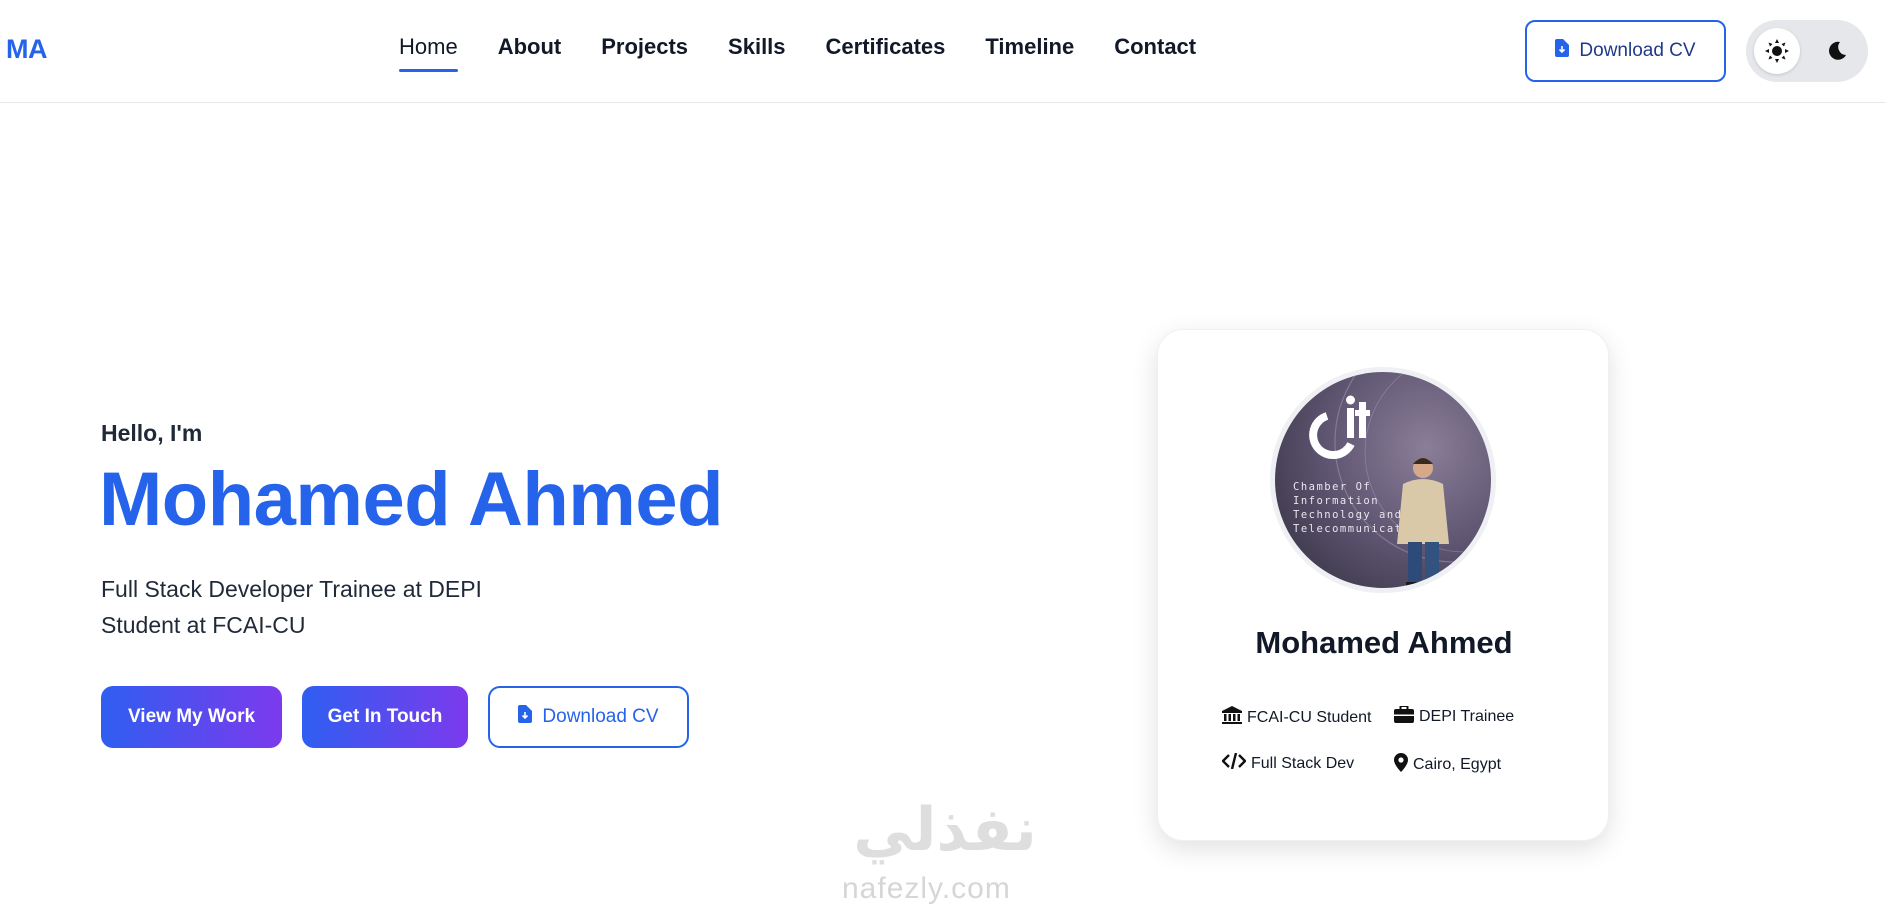 The height and width of the screenshot is (909, 1886). I want to click on view-my-work-button: View My Work, so click(191, 717).